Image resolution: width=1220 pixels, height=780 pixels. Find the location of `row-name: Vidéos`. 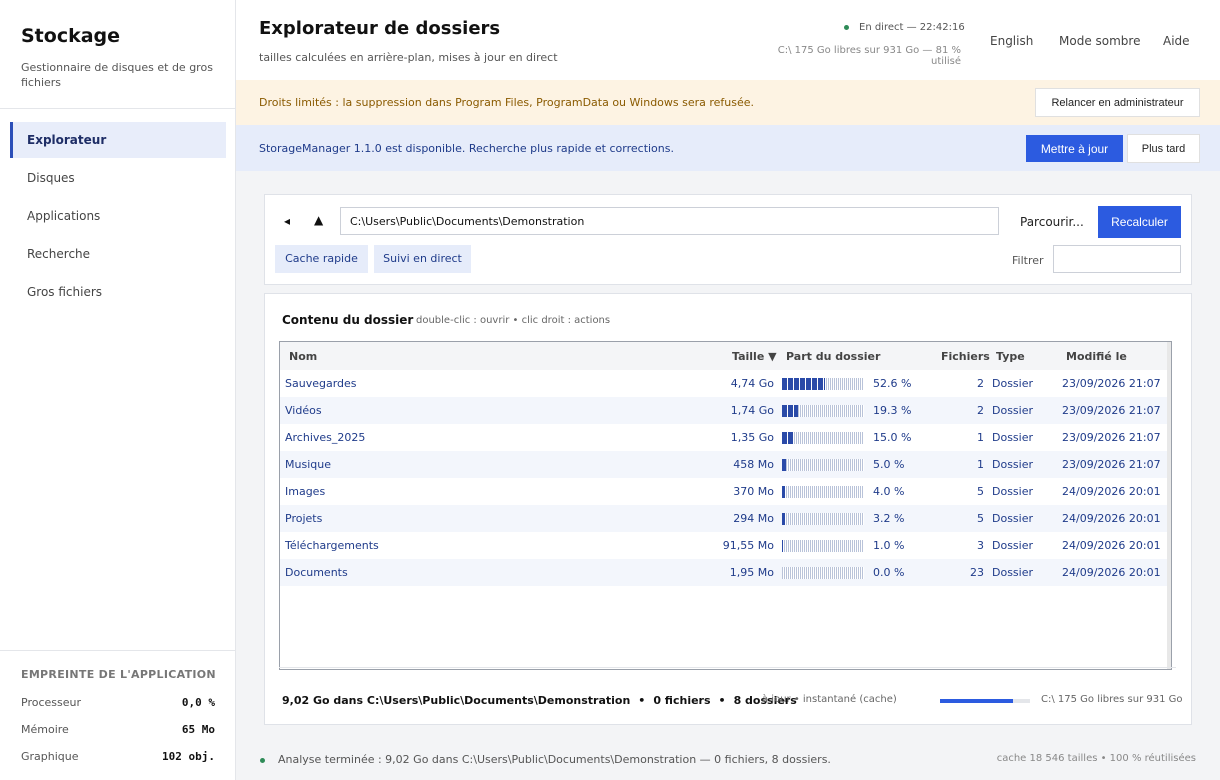

row-name: Vidéos is located at coordinates (303, 410).